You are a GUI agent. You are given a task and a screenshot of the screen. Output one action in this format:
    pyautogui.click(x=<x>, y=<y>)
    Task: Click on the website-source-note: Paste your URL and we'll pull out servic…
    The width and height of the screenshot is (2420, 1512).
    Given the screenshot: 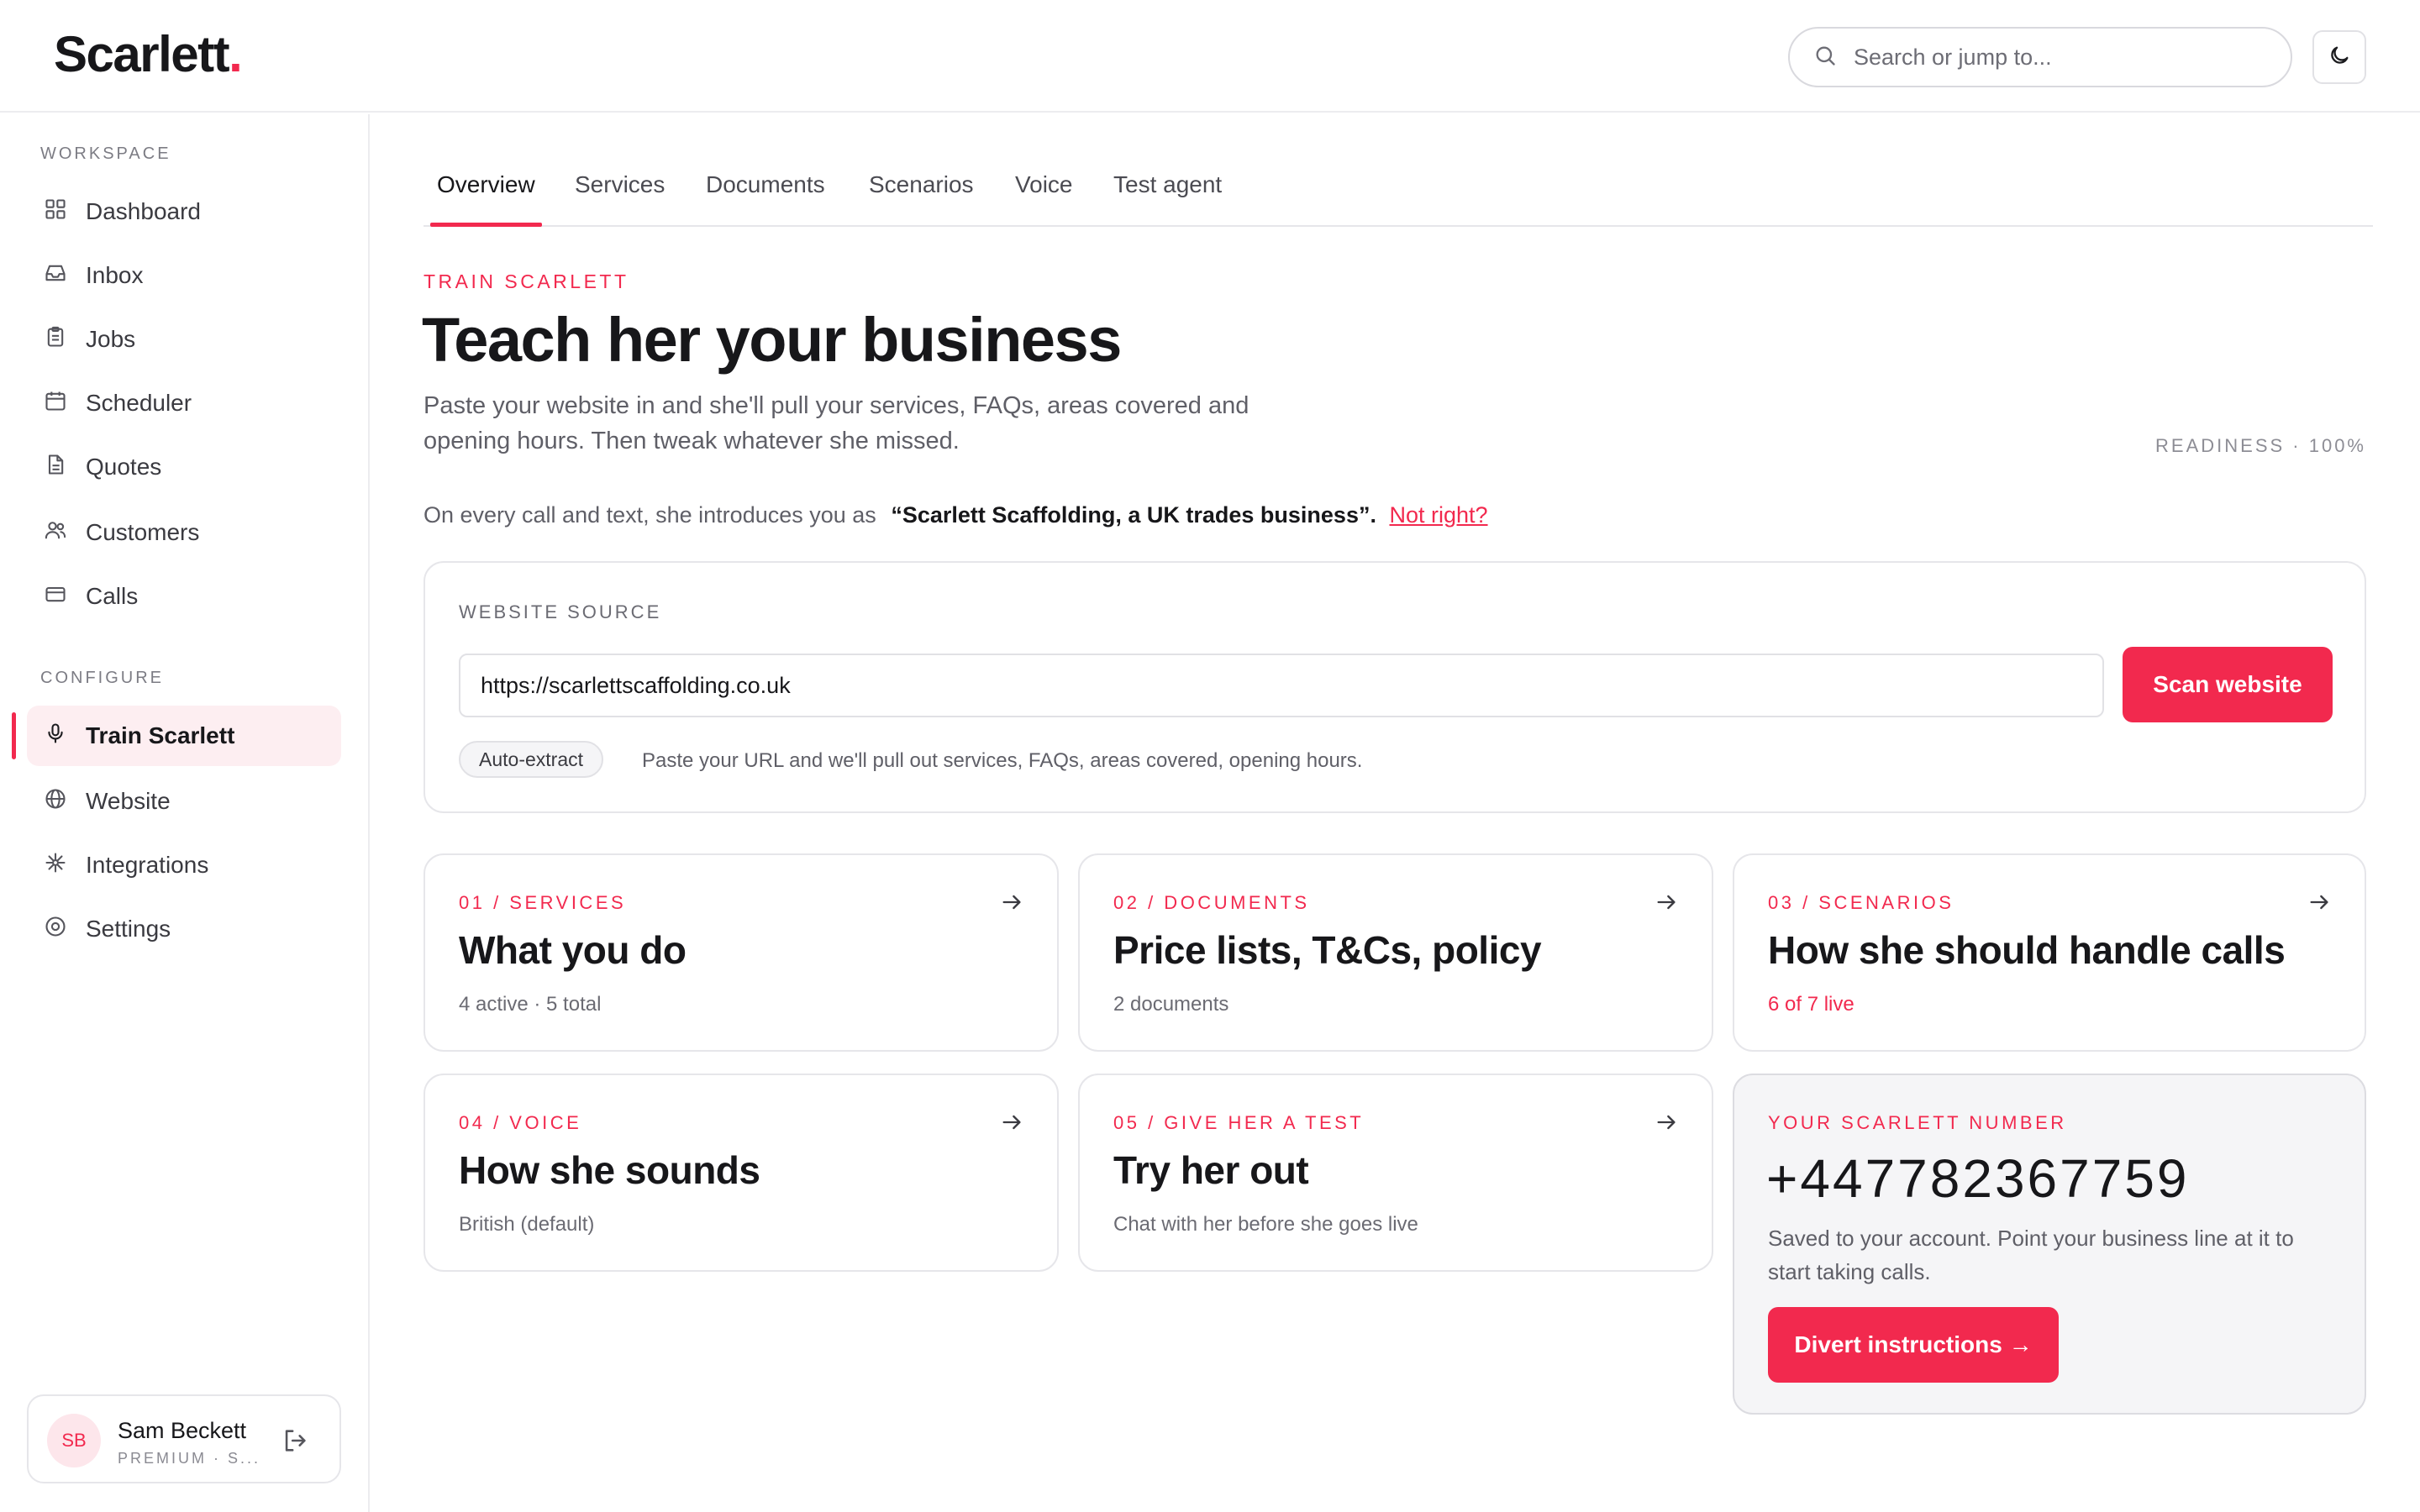 What is the action you would take?
    pyautogui.click(x=1002, y=760)
    